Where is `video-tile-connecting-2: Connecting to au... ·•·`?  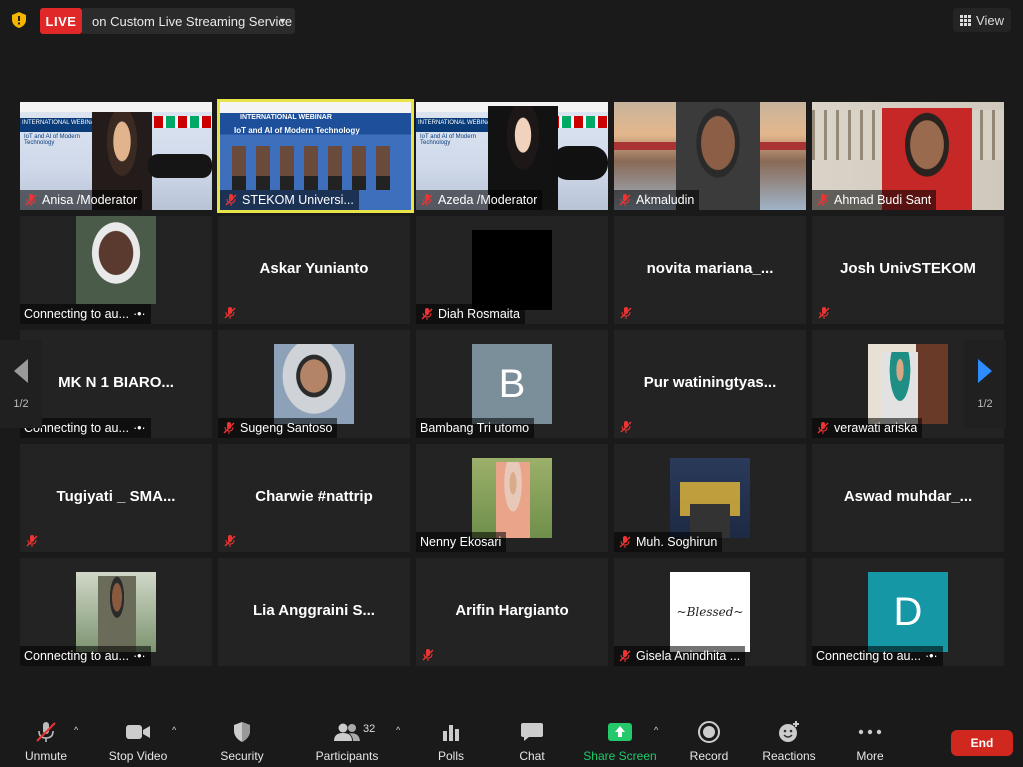
video-tile-connecting-2: Connecting to au... ·•· is located at coordinates (116, 612).